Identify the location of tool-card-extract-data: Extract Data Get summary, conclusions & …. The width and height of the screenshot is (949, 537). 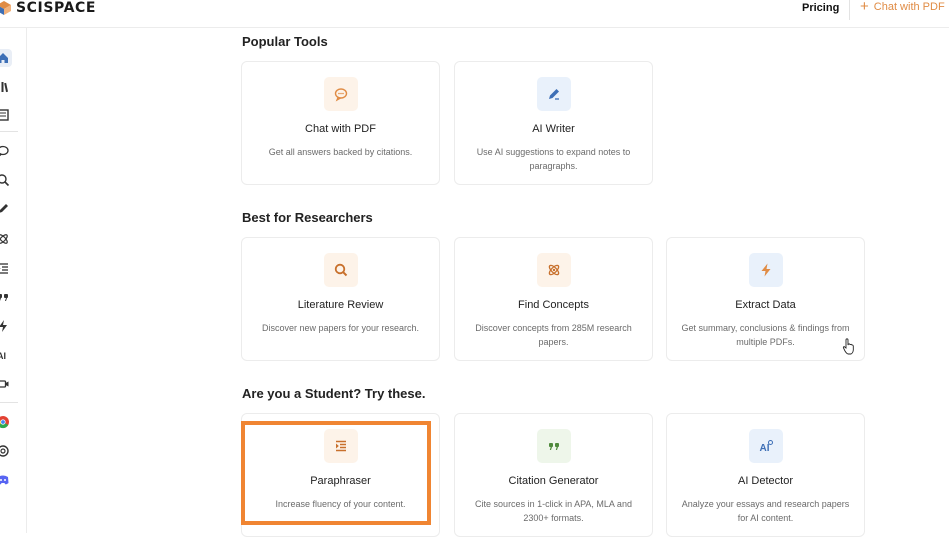
(765, 299).